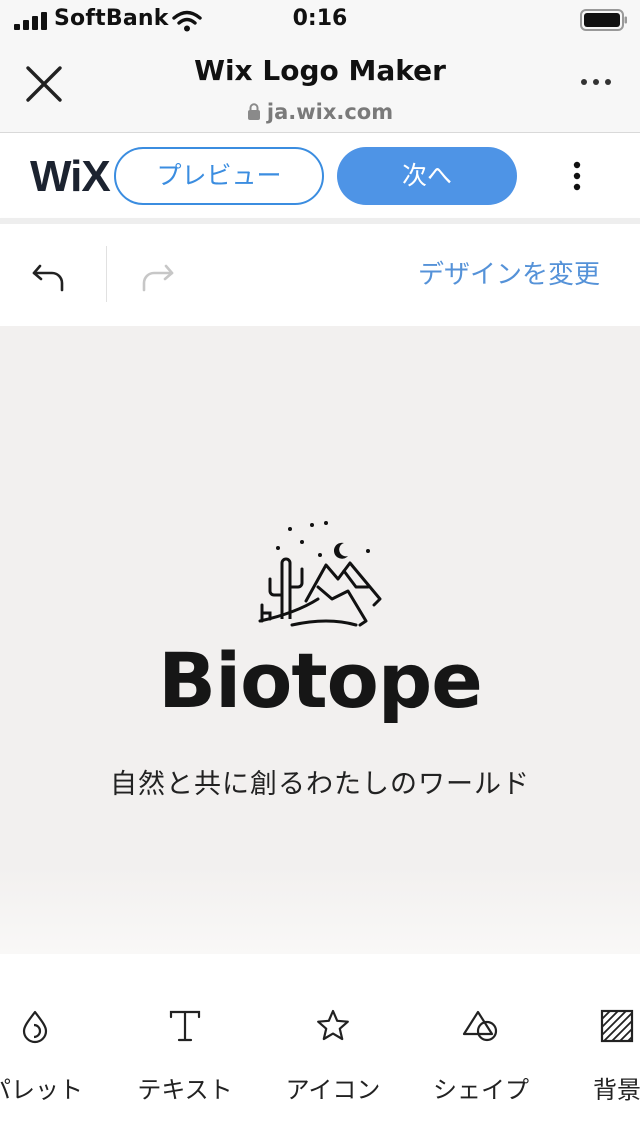 This screenshot has width=640, height=1136. I want to click on clock: 0:16, so click(320, 18).